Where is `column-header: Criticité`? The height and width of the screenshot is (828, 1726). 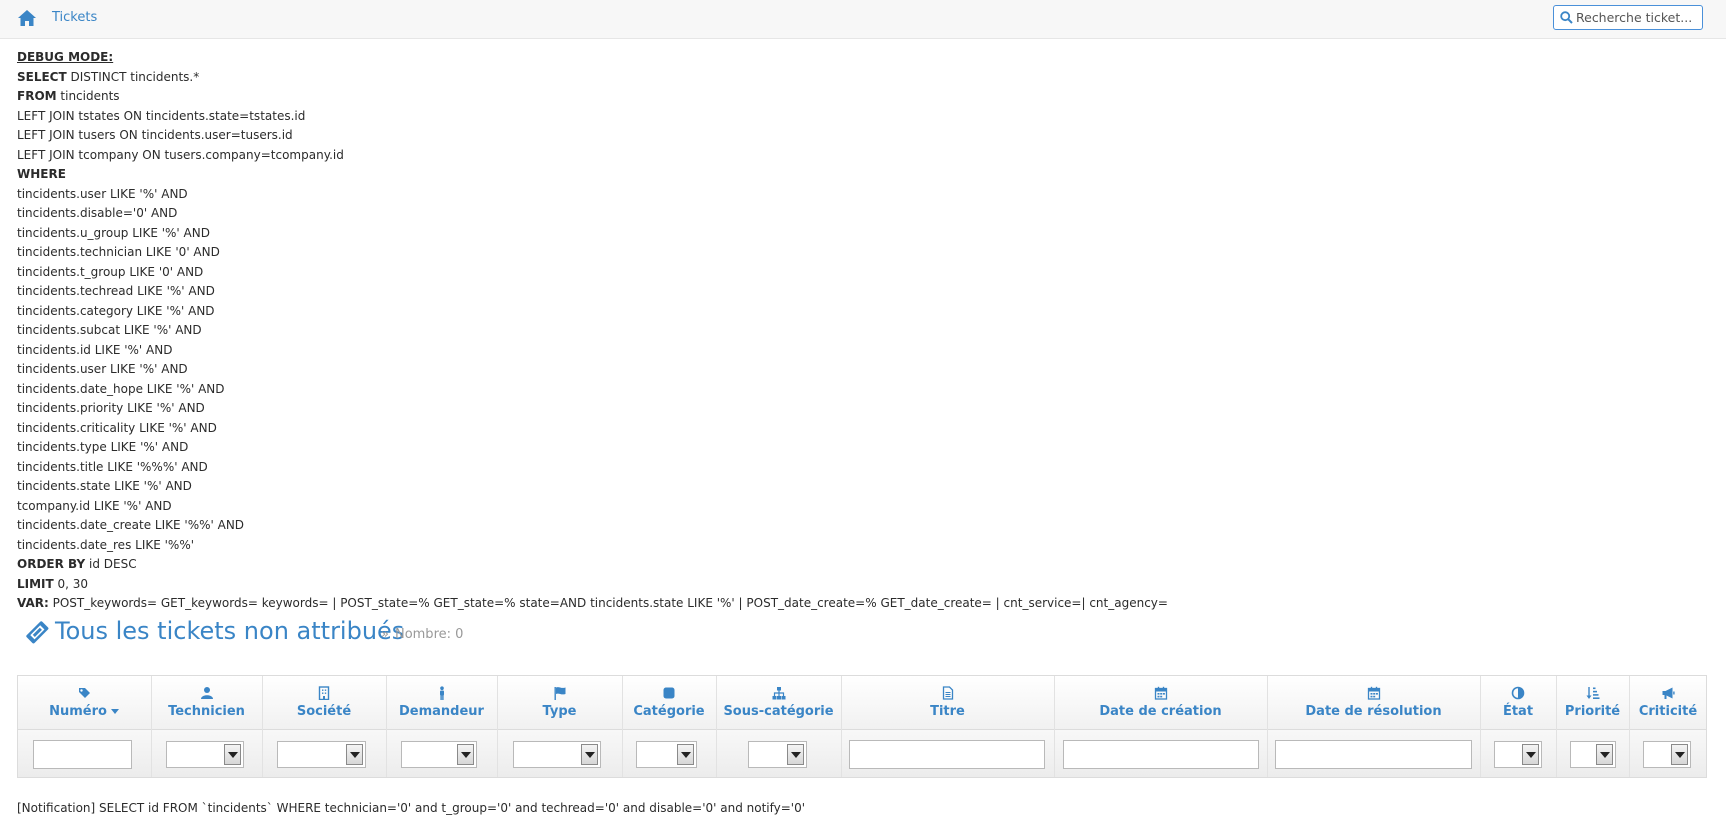 column-header: Criticité is located at coordinates (1668, 702).